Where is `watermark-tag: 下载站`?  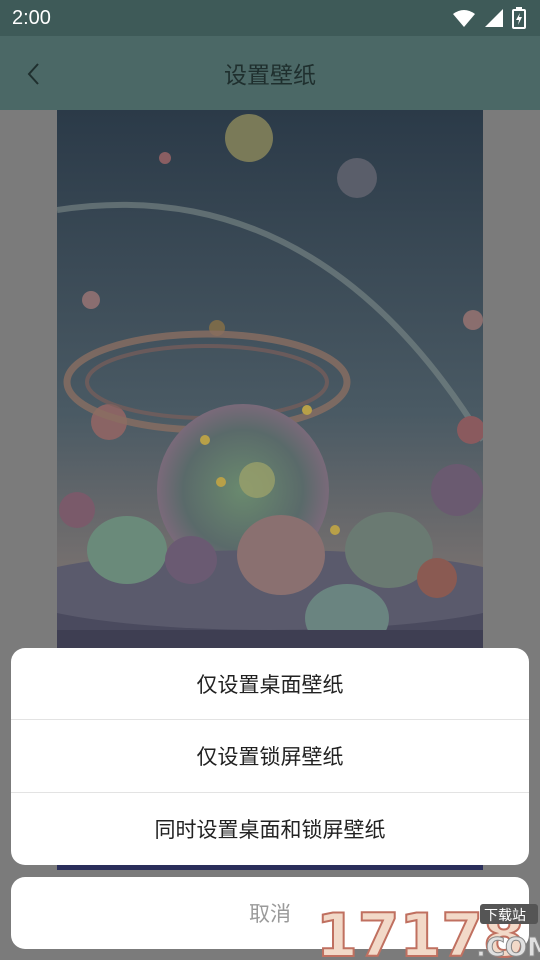 watermark-tag: 下载站 is located at coordinates (505, 916).